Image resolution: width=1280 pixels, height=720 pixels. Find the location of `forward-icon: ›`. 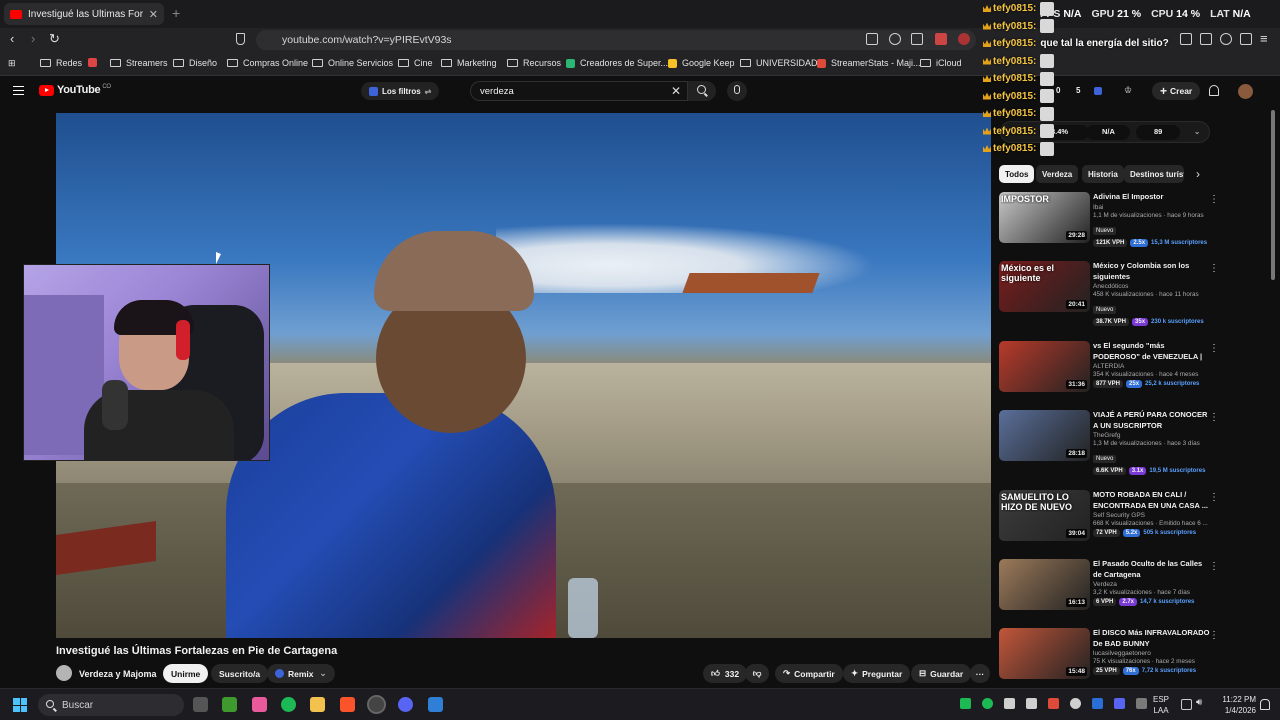

forward-icon: › is located at coordinates (33, 38).